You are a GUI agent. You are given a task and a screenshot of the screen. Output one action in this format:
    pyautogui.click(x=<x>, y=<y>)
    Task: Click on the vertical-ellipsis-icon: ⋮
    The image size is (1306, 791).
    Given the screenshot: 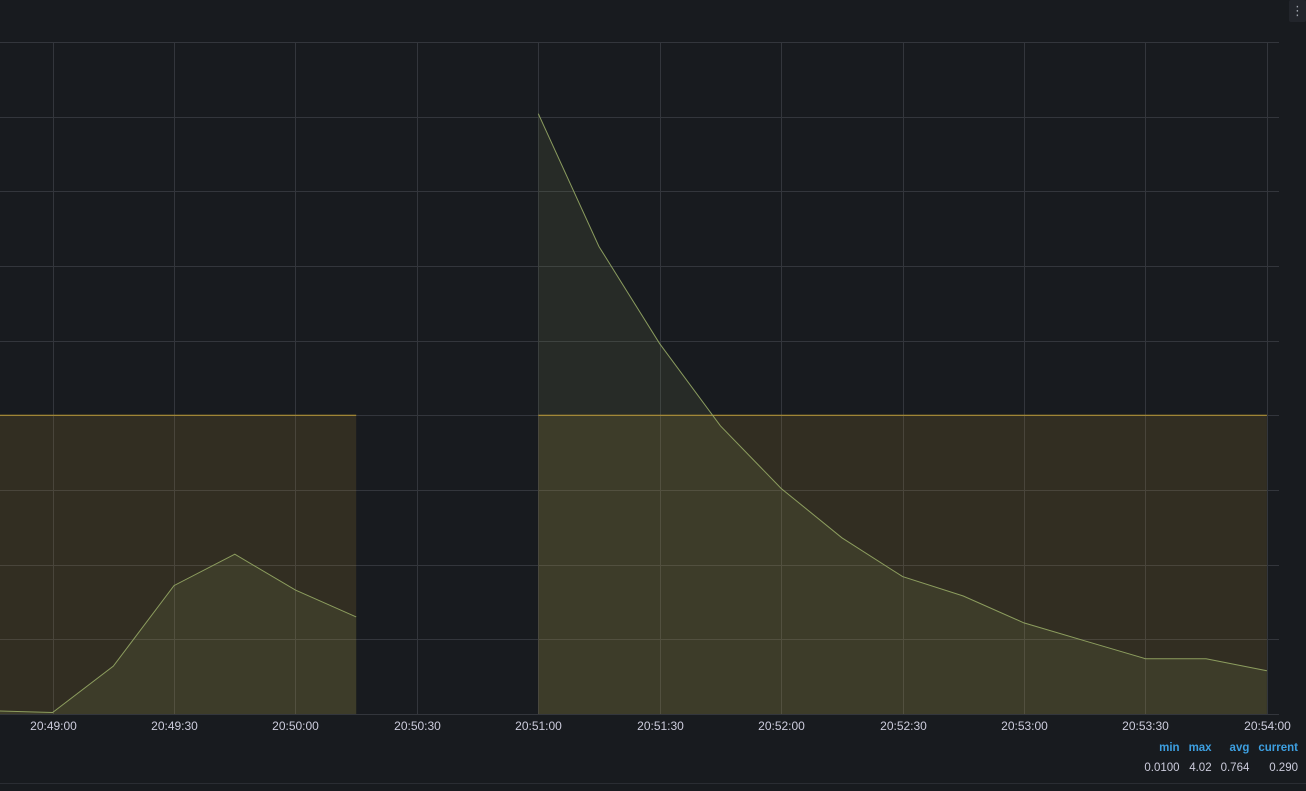 What is the action you would take?
    pyautogui.click(x=1297, y=11)
    